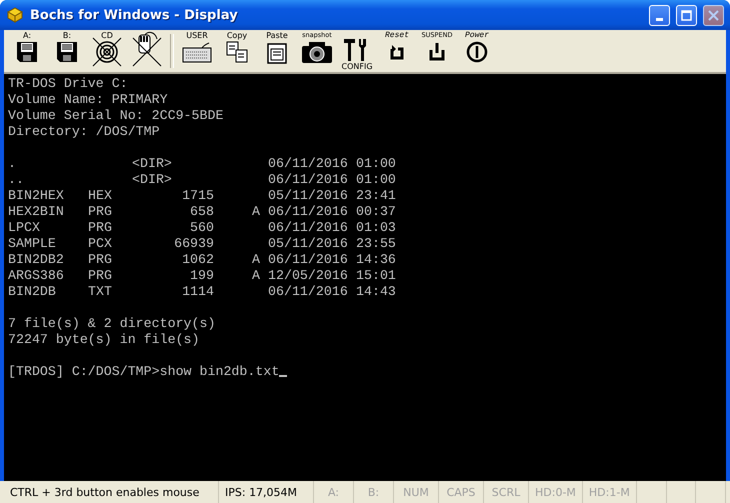  I want to click on status-indicator: A:, so click(334, 492).